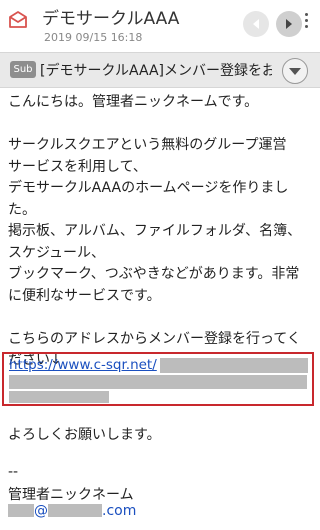  Describe the element at coordinates (148, 188) in the screenshot. I see `body-line: デモサークルAAAのホームページを作りまし` at that location.